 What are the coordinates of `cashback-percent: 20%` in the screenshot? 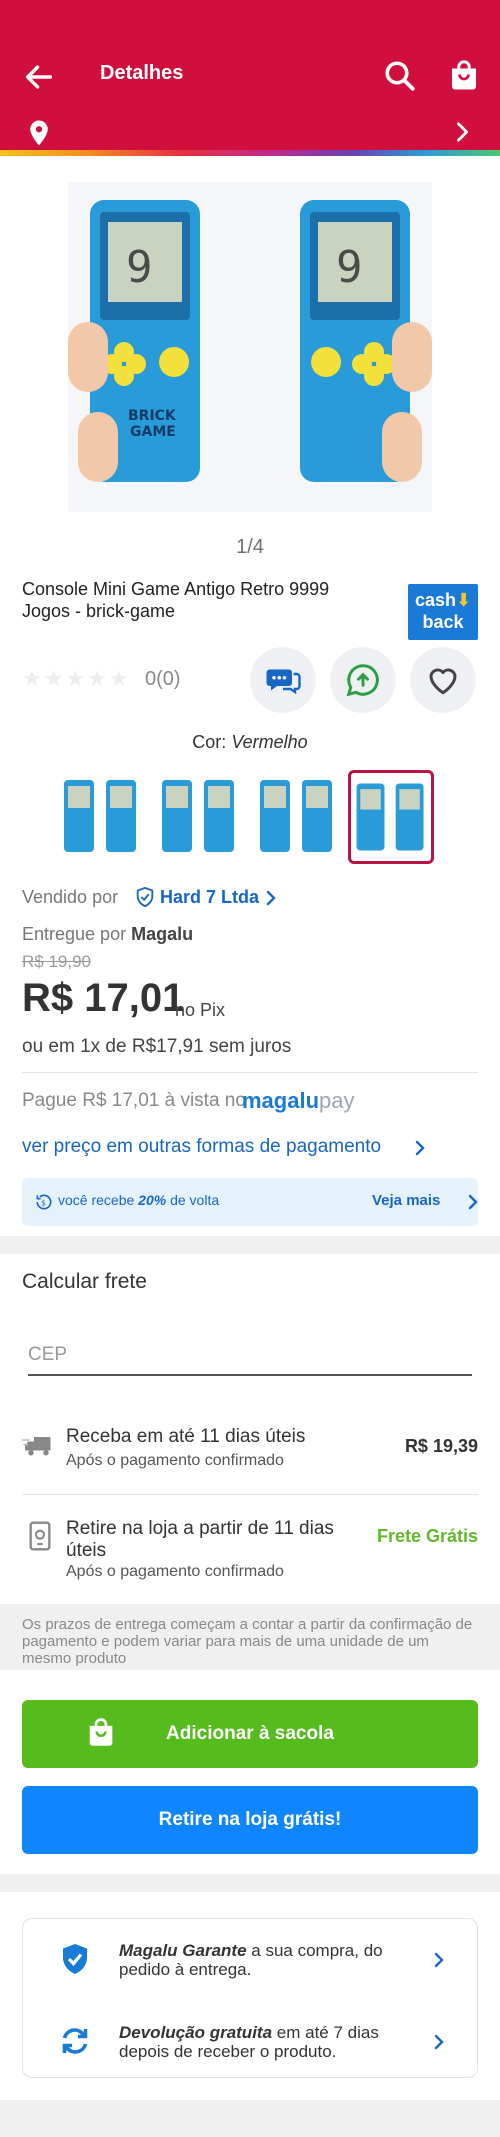 It's located at (152, 1200).